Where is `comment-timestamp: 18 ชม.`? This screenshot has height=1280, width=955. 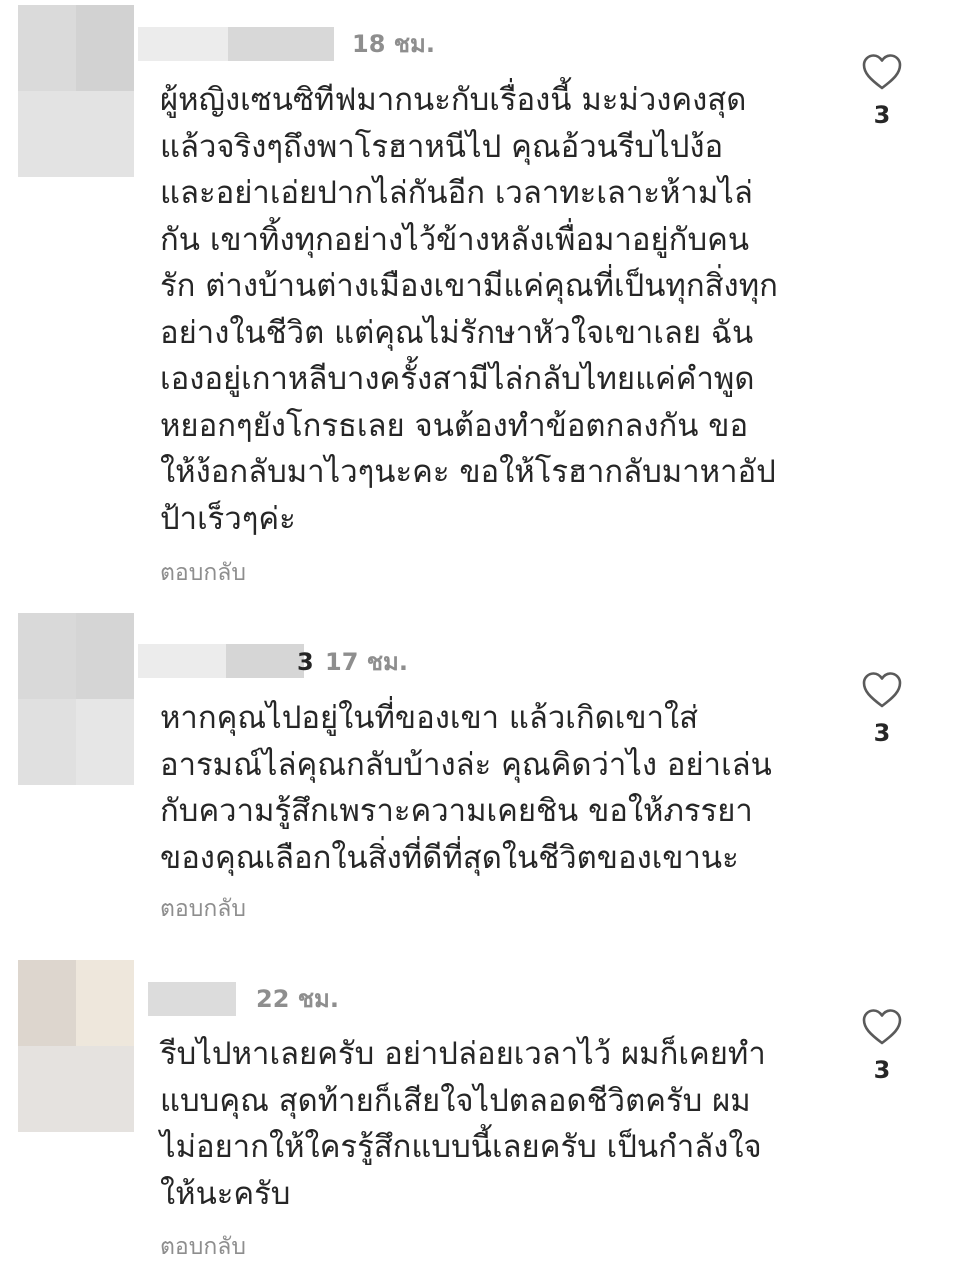 comment-timestamp: 18 ชม. is located at coordinates (393, 44).